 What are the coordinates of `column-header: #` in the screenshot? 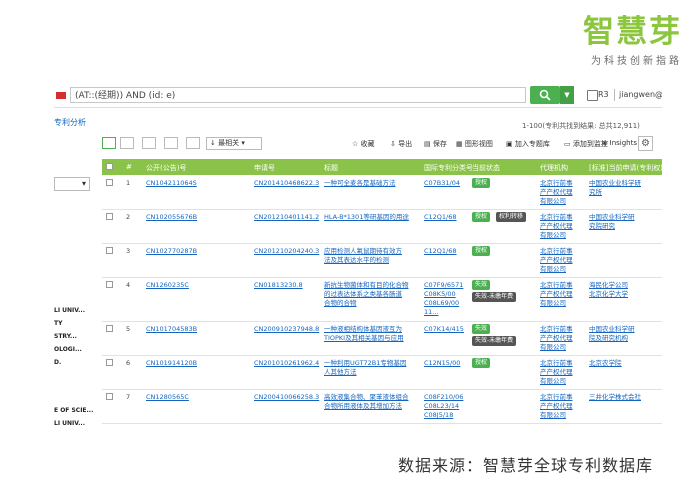 It's located at (129, 167).